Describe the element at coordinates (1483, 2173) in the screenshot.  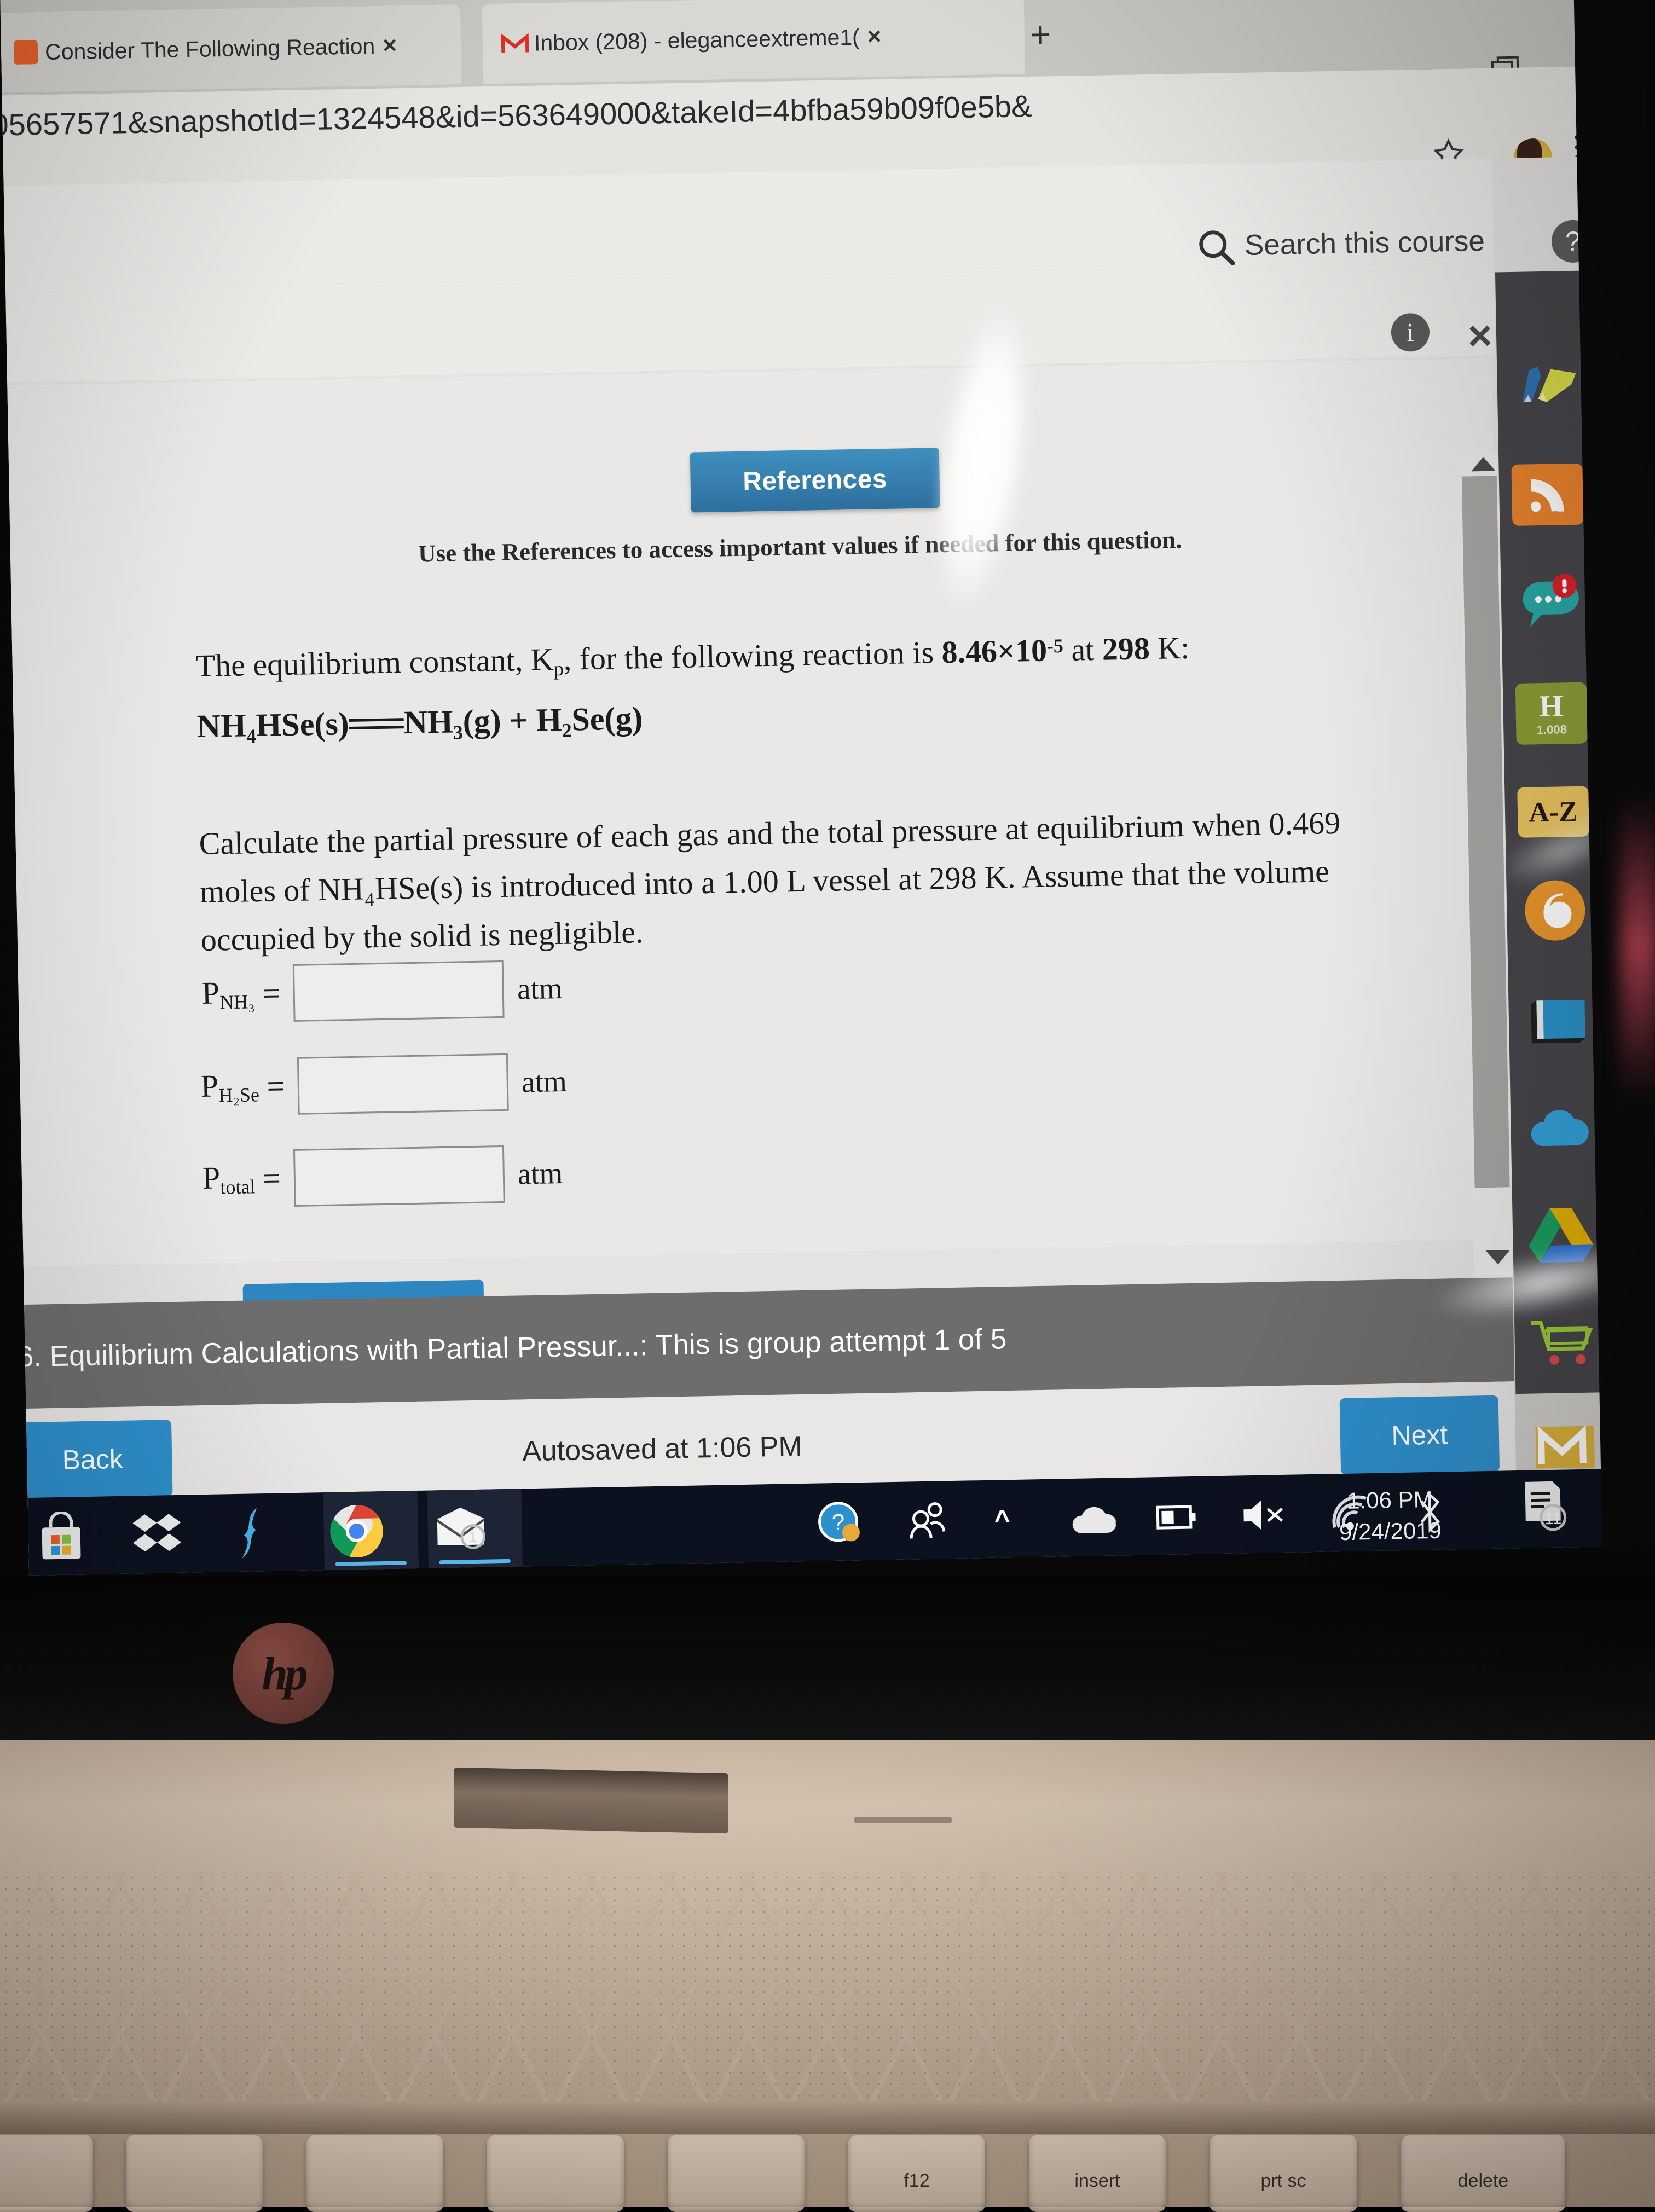
I see `key-delete: delete` at that location.